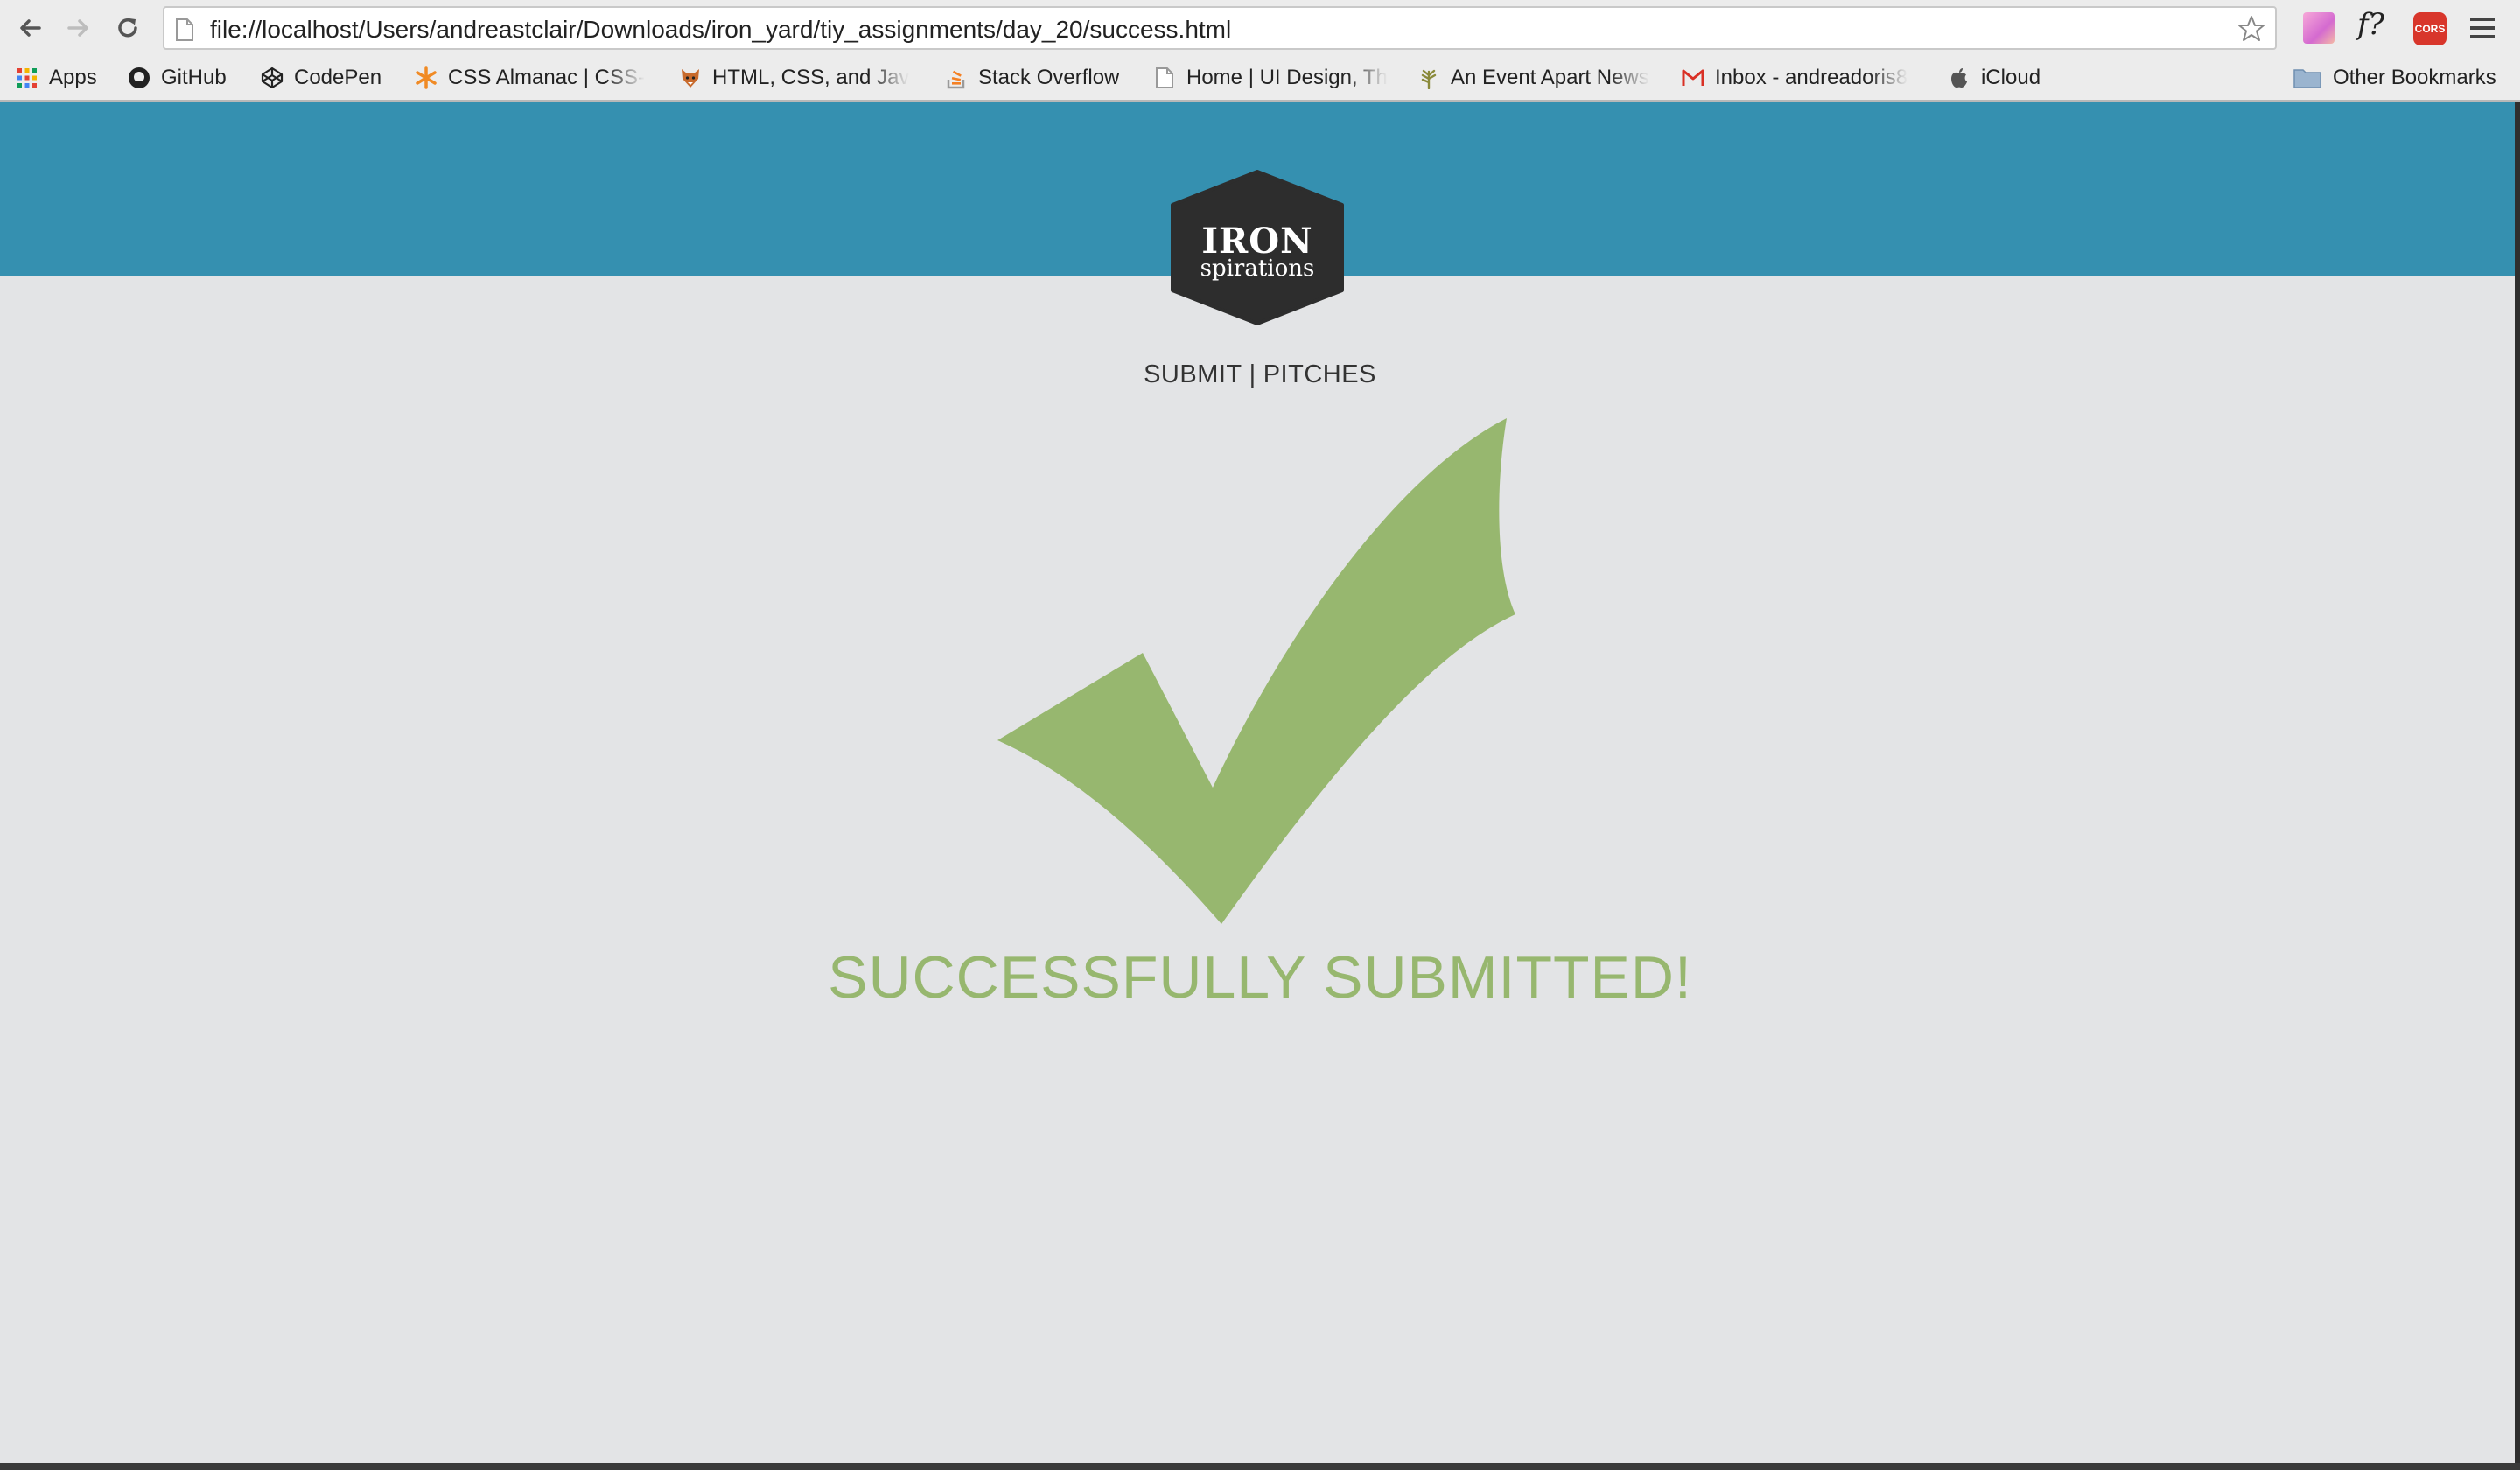 The height and width of the screenshot is (1470, 2520). I want to click on bookmark-codepen: CodePen, so click(321, 78).